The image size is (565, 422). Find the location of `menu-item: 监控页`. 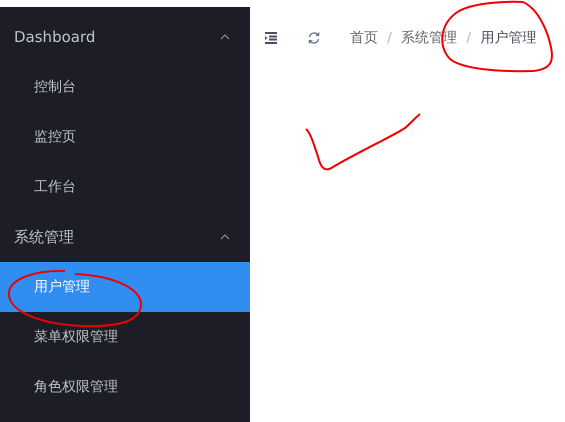

menu-item: 监控页 is located at coordinates (125, 137).